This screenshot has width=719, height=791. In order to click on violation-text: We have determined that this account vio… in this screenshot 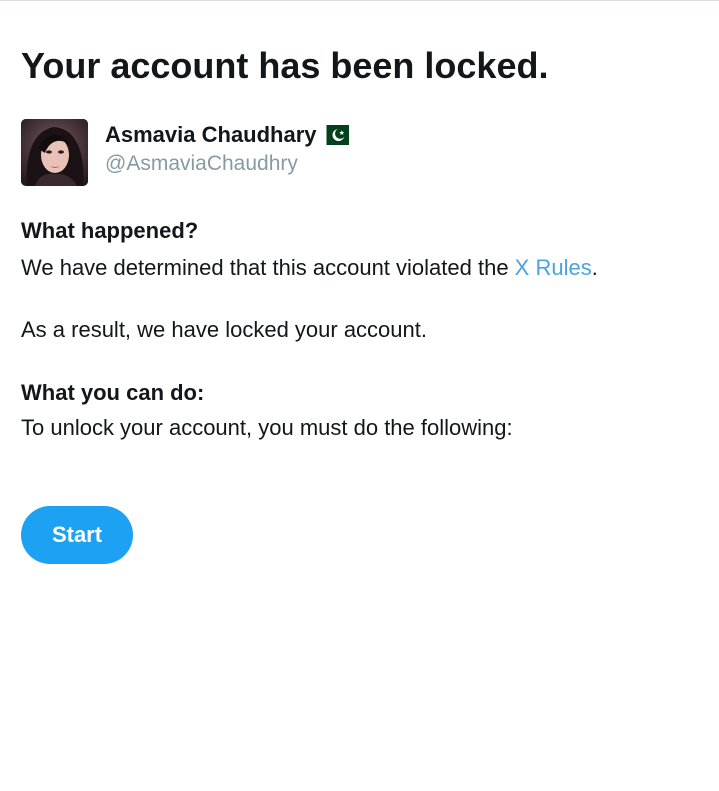, I will do `click(309, 268)`.